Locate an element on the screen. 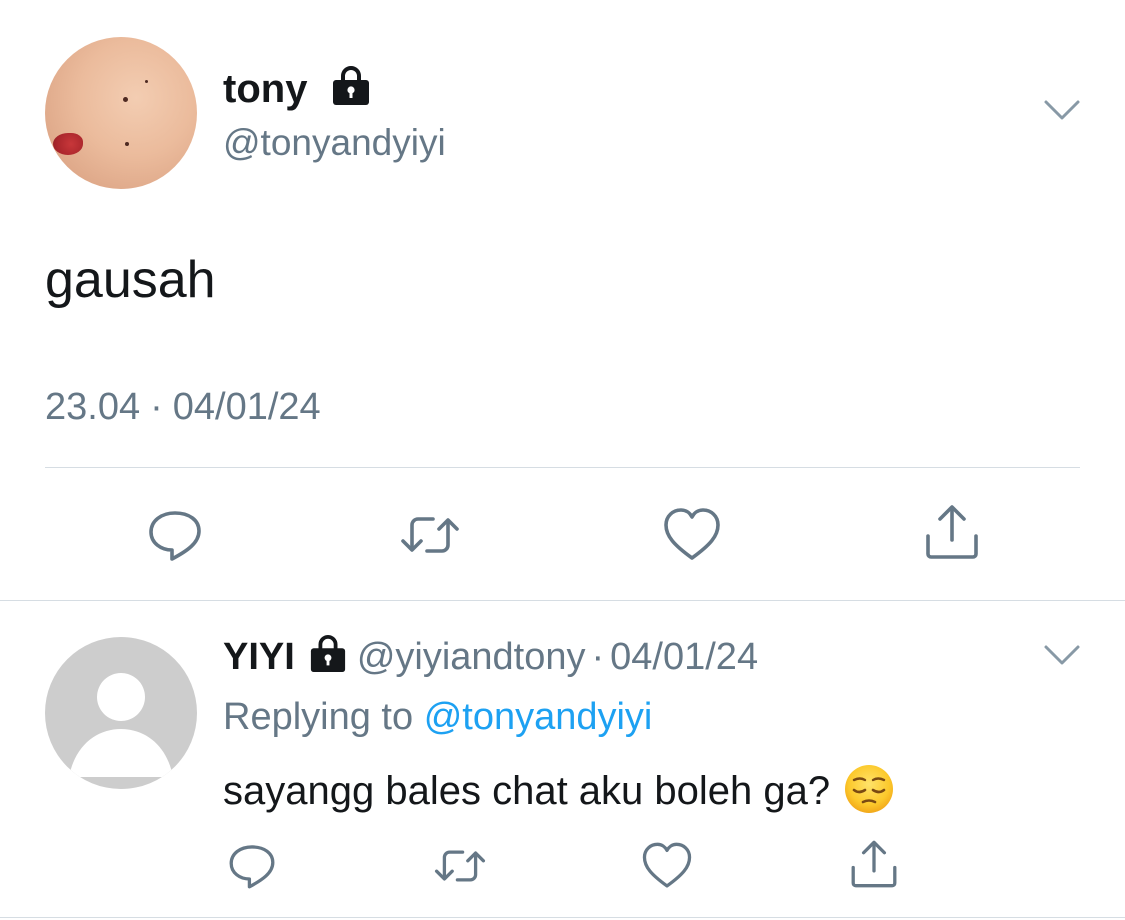  tweet-time: 23.04 is located at coordinates (93, 407).